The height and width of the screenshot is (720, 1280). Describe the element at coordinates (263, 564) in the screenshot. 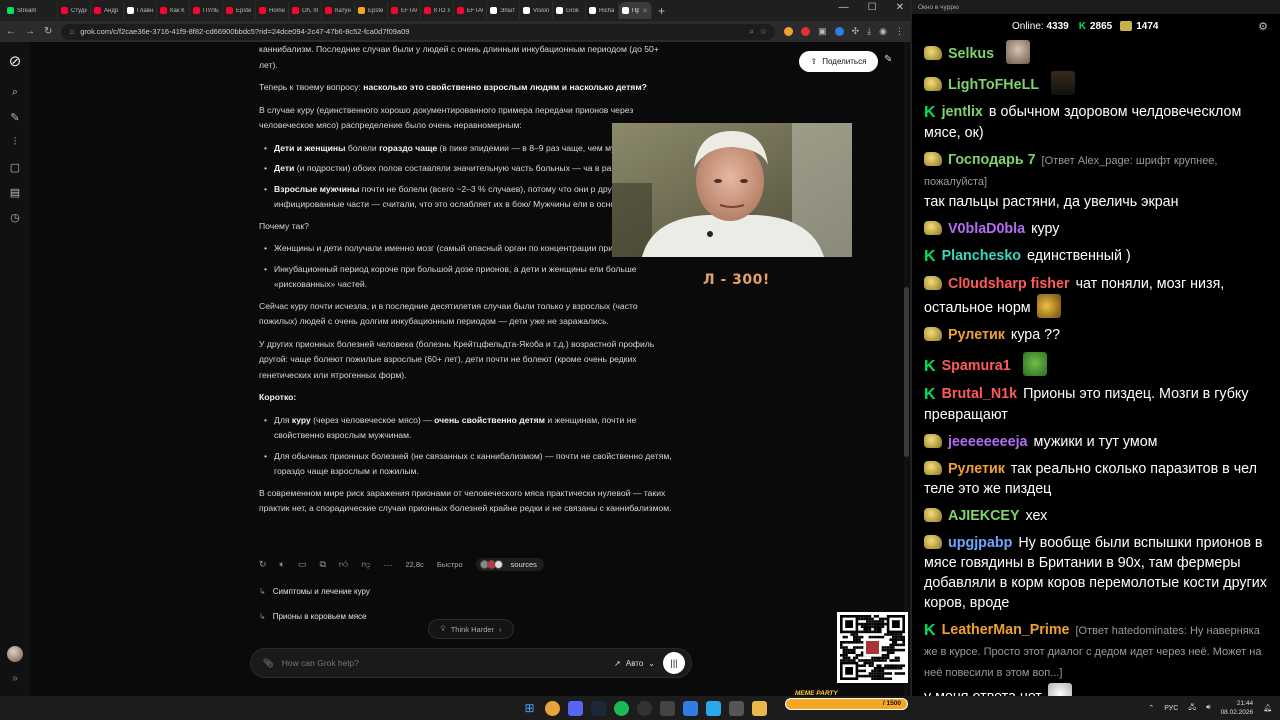

I see `regenerate-icon: ↻` at that location.